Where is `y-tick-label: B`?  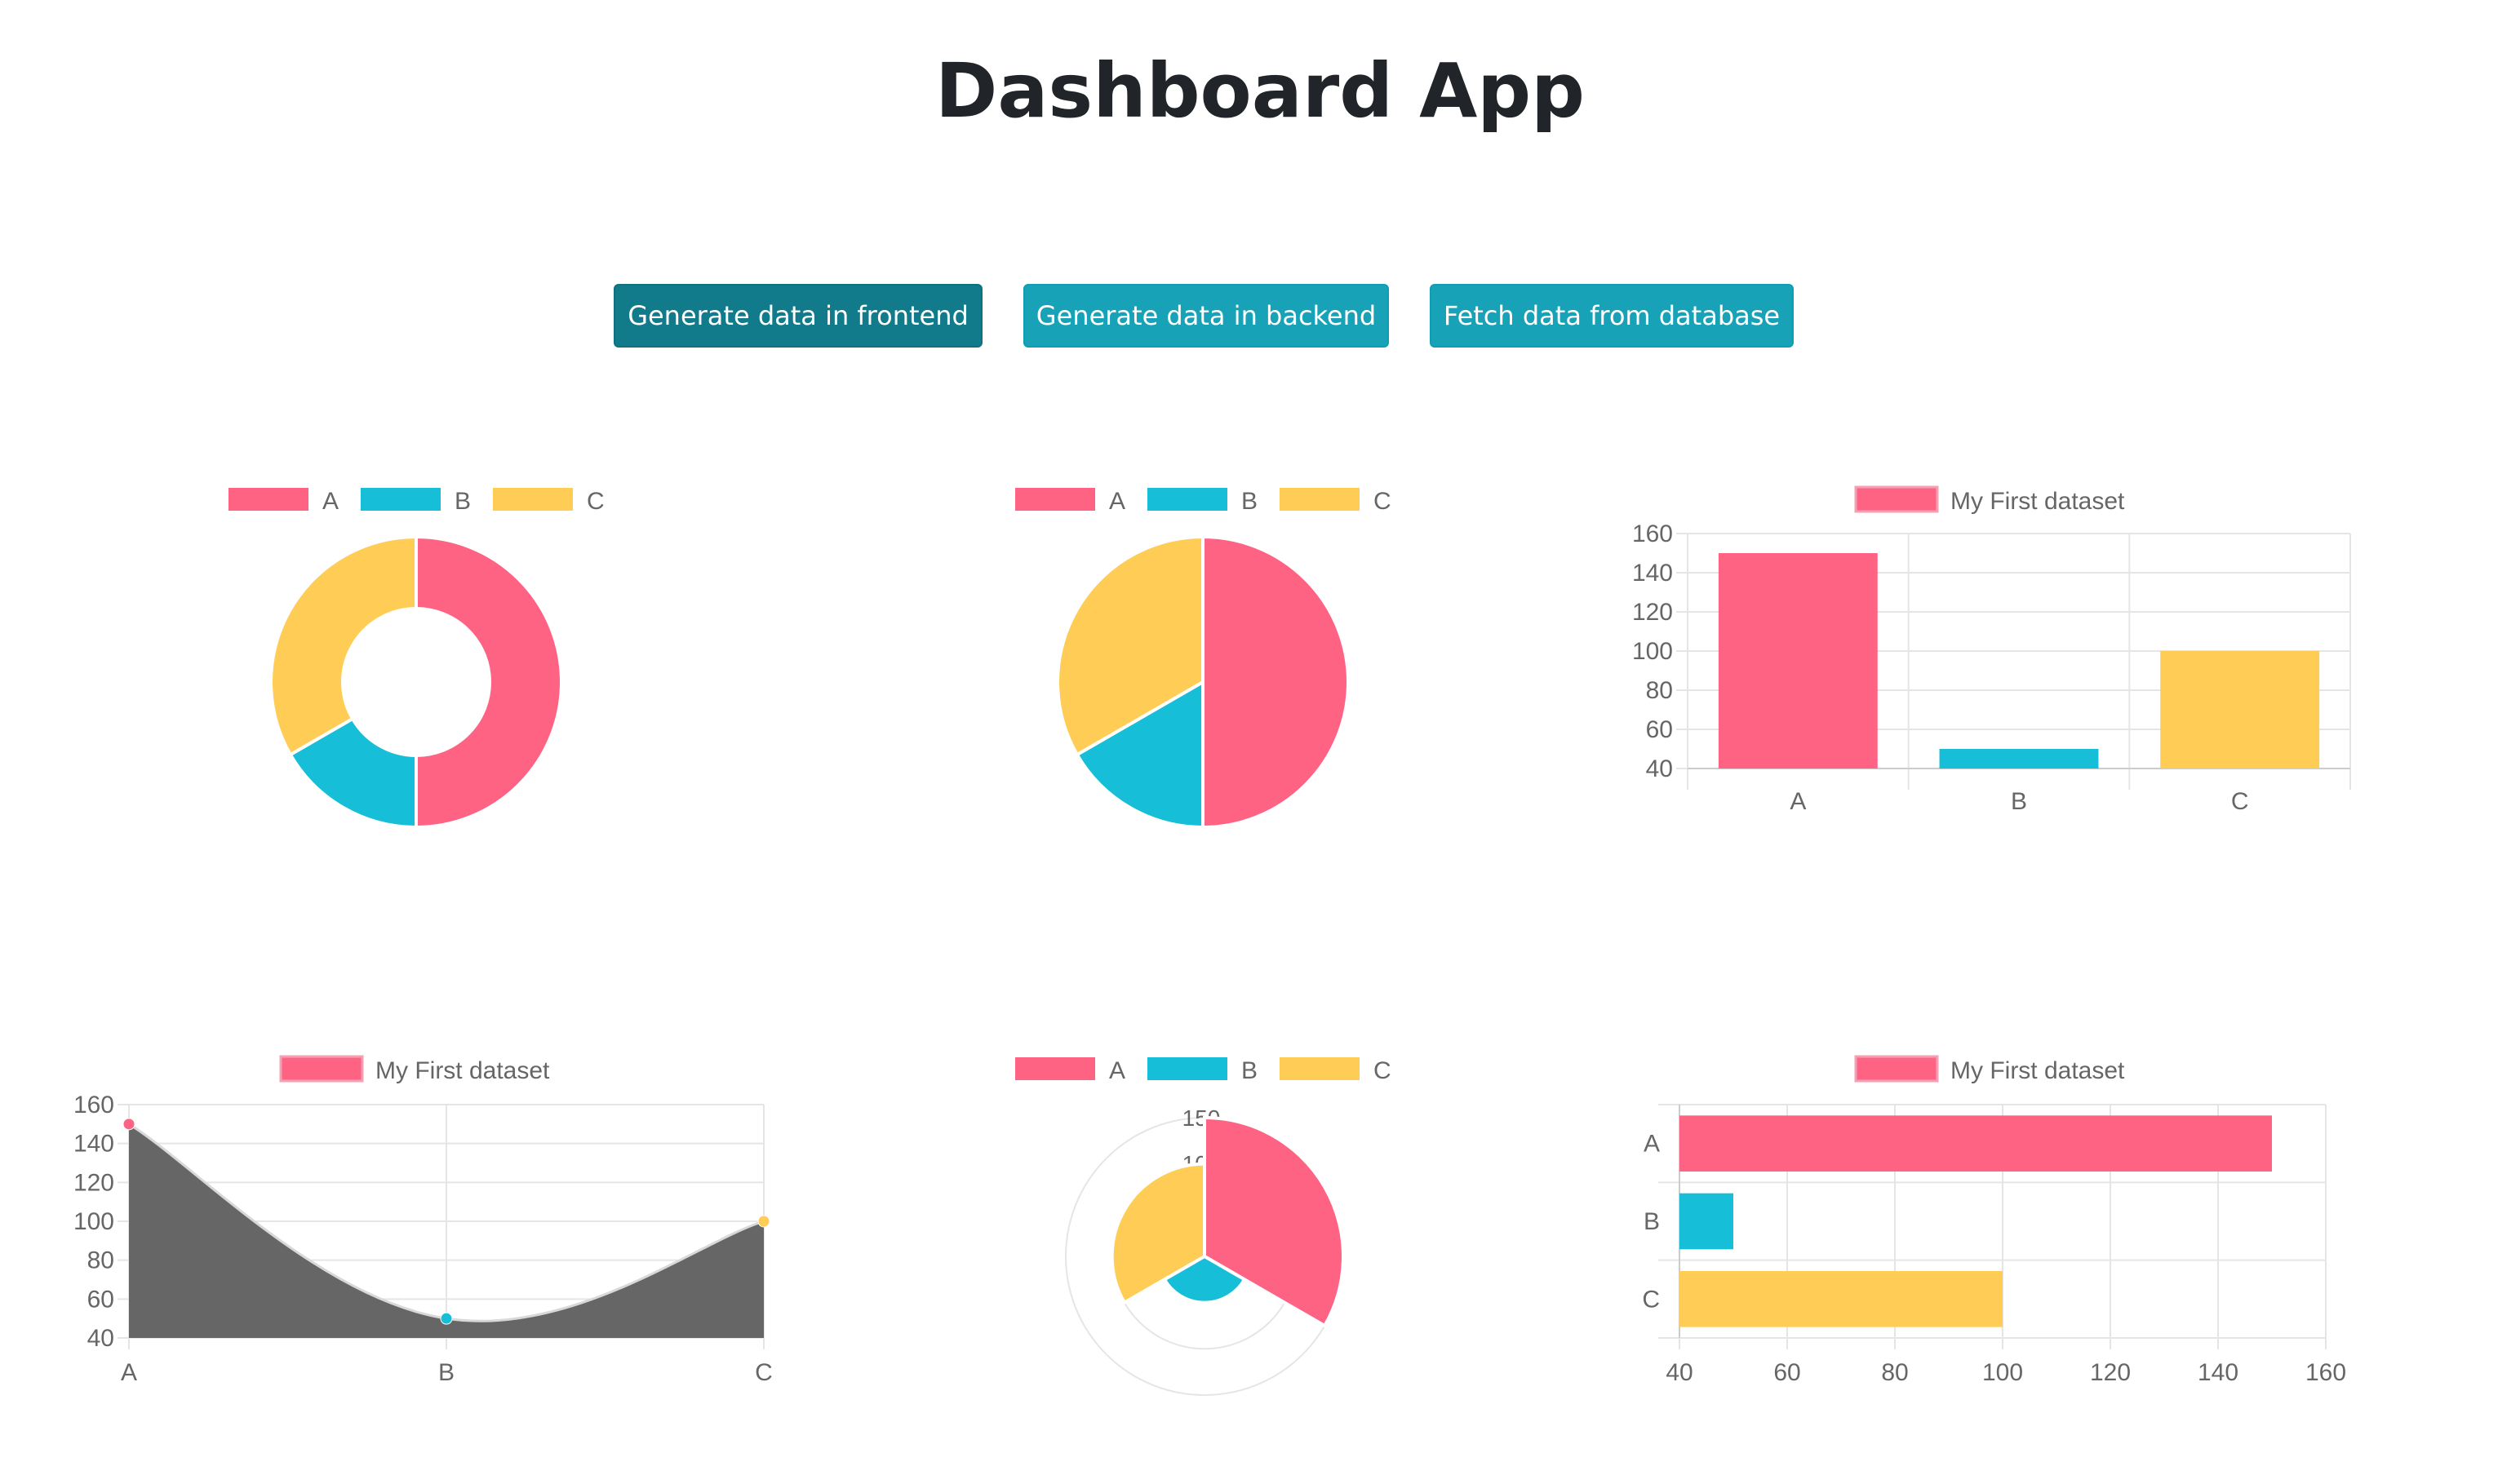
y-tick-label: B is located at coordinates (1652, 1221).